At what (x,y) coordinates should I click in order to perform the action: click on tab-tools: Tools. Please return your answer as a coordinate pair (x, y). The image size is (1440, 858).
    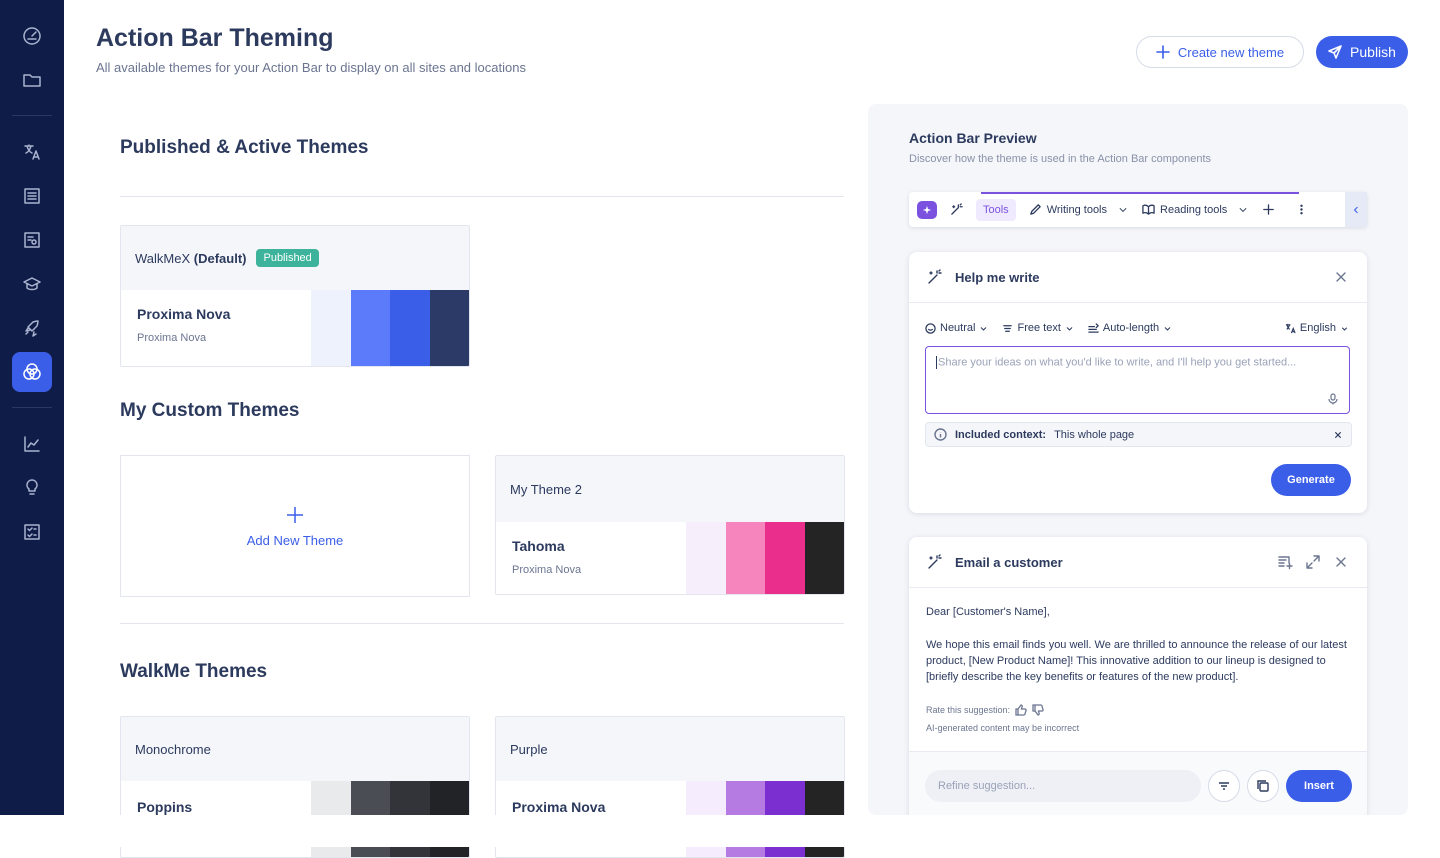
    Looking at the image, I should click on (996, 209).